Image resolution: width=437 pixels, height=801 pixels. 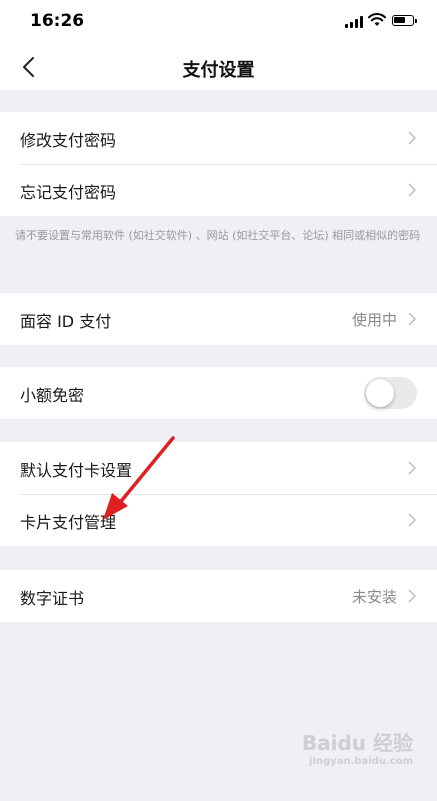 I want to click on small-amount-group: 小额免密, so click(x=218, y=393).